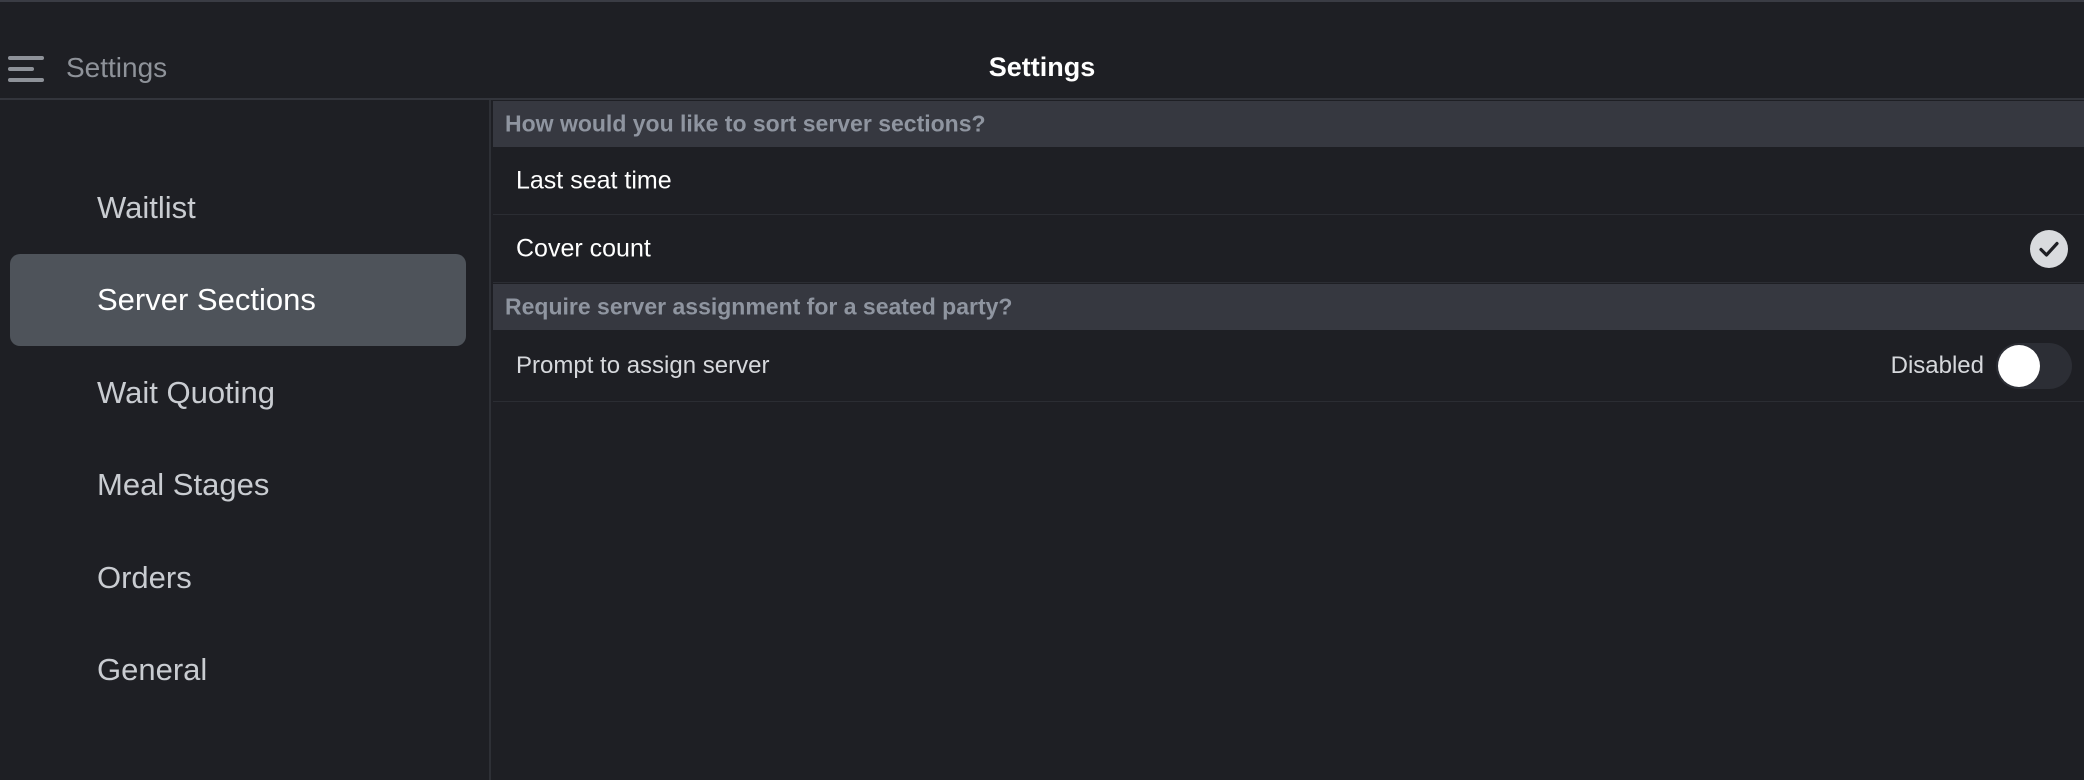  Describe the element at coordinates (1042, 67) in the screenshot. I see `page-title: Settings` at that location.